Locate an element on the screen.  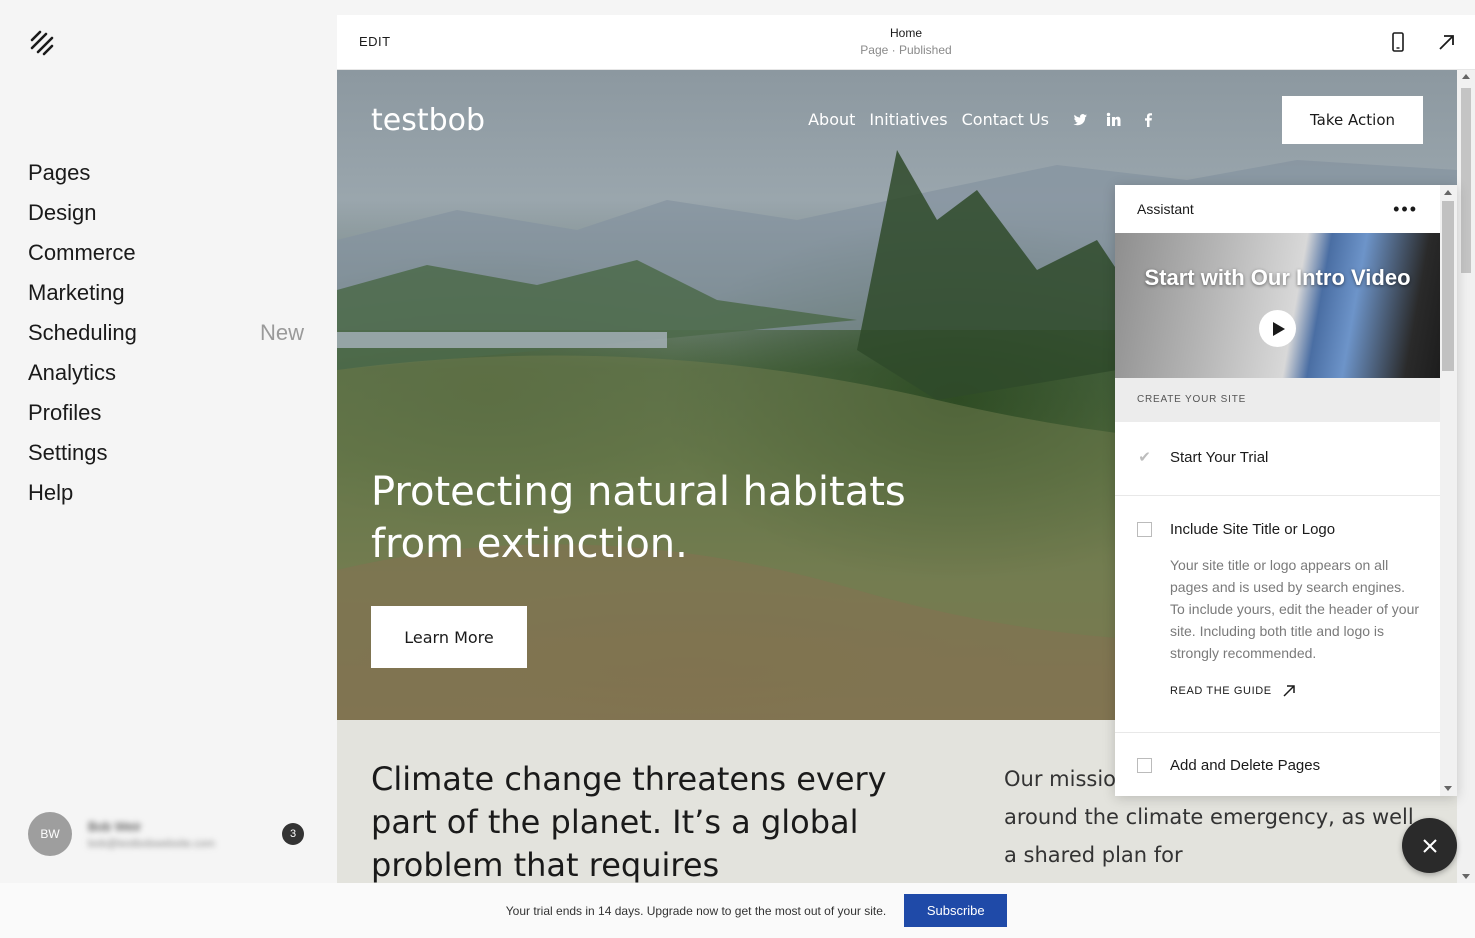
open-external-icon is located at coordinates (1447, 42).